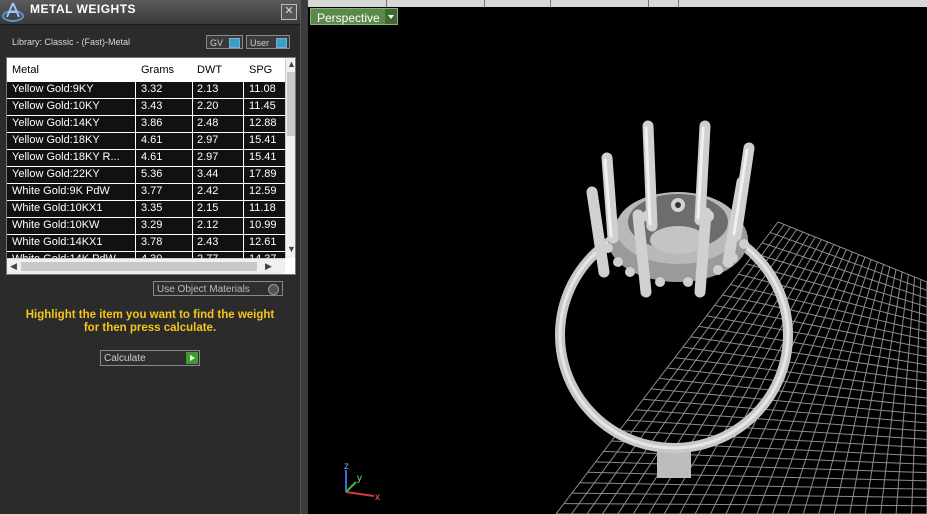 The image size is (927, 514). What do you see at coordinates (56, 225) in the screenshot?
I see `metal-cell: White Gold:10KW` at bounding box center [56, 225].